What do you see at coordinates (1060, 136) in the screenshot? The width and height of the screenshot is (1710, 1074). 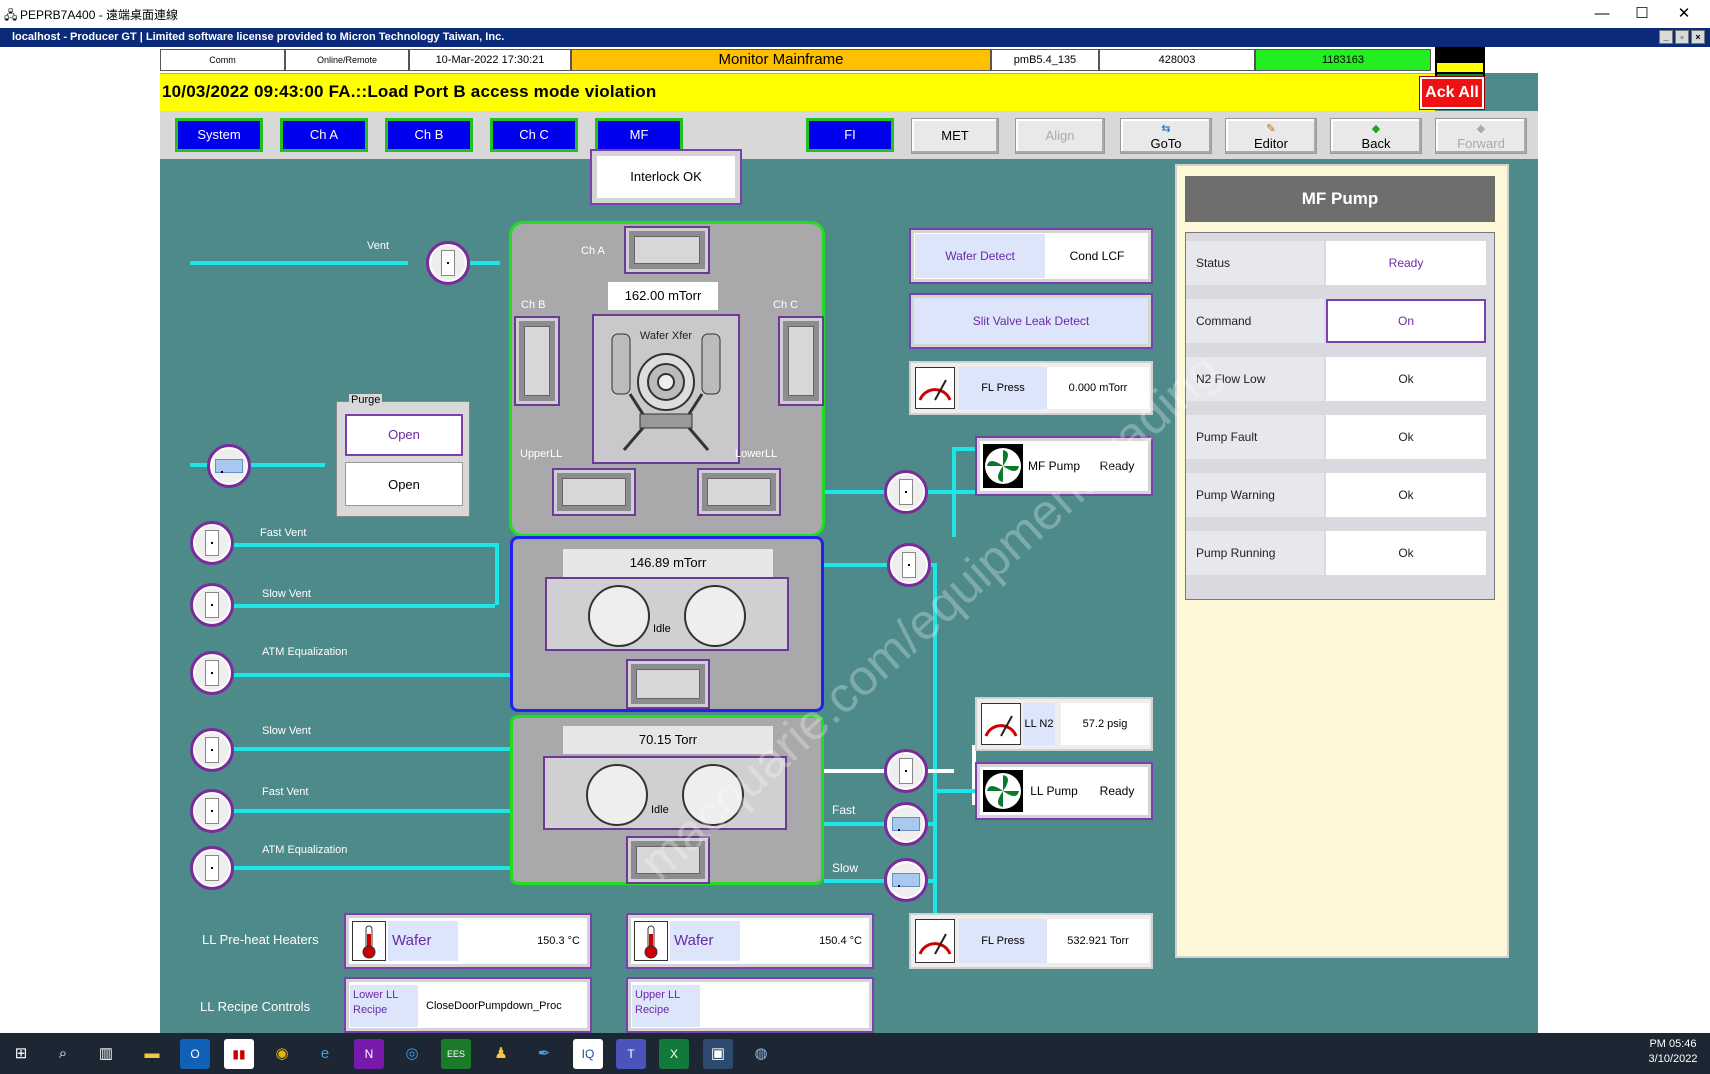 I see `align-button: Align` at bounding box center [1060, 136].